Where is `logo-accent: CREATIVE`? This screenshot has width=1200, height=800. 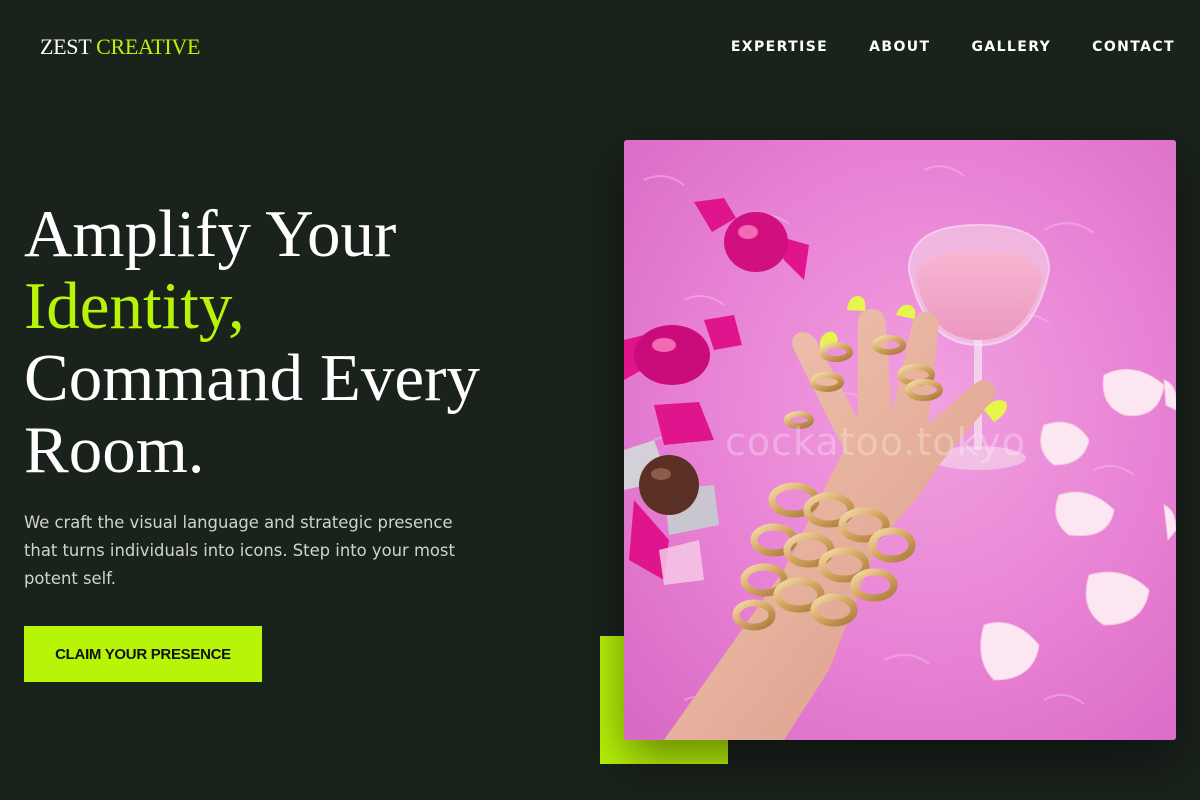
logo-accent: CREATIVE is located at coordinates (148, 46).